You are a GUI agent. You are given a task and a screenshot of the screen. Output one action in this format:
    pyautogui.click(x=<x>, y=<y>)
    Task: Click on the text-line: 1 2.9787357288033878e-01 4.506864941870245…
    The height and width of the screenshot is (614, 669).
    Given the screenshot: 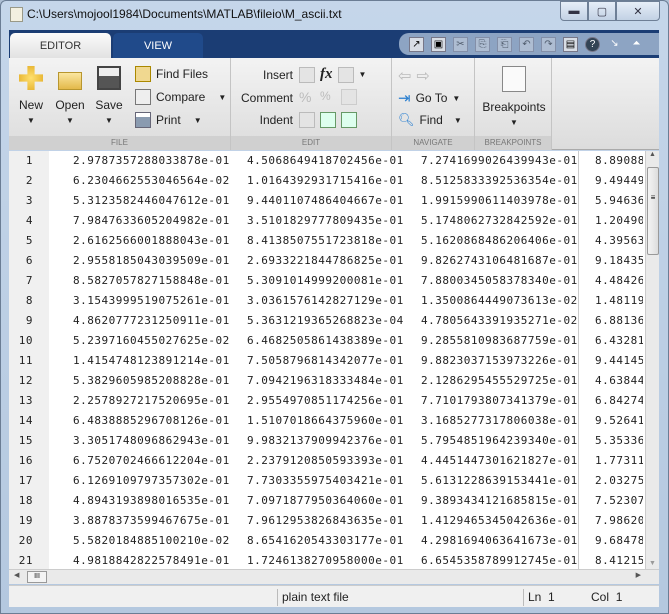 What is the action you would take?
    pyautogui.click(x=327, y=161)
    